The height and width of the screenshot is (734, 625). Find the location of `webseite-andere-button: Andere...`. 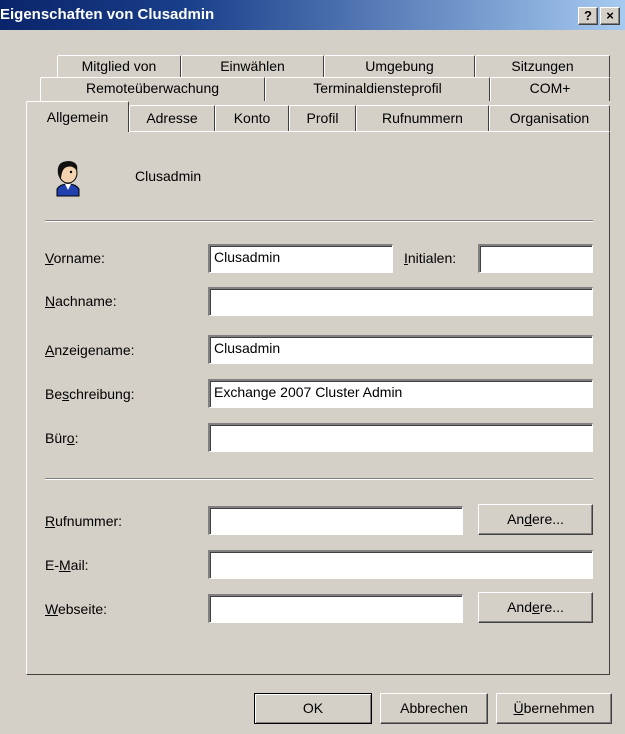

webseite-andere-button: Andere... is located at coordinates (535, 607).